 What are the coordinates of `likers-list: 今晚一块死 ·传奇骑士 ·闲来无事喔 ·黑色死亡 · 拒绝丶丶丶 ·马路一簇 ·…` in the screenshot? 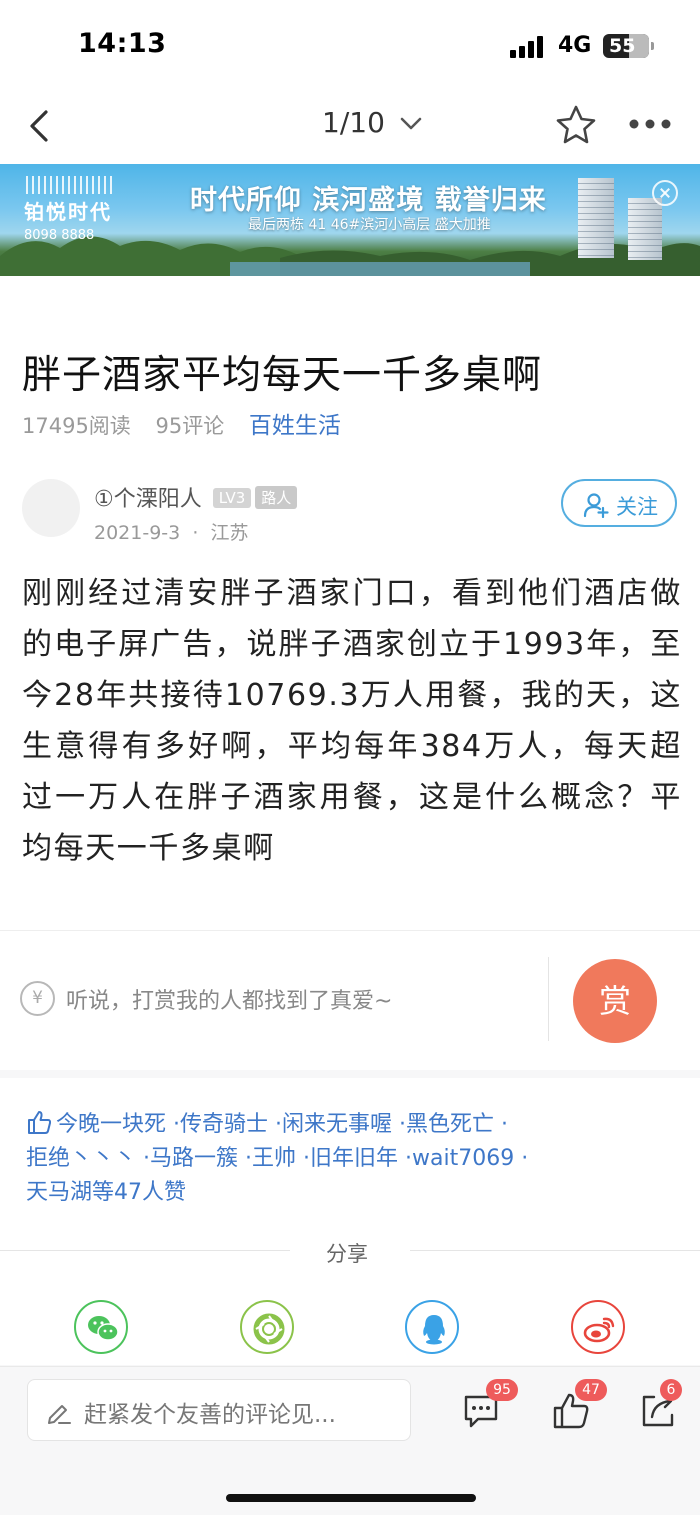 It's located at (356, 1159).